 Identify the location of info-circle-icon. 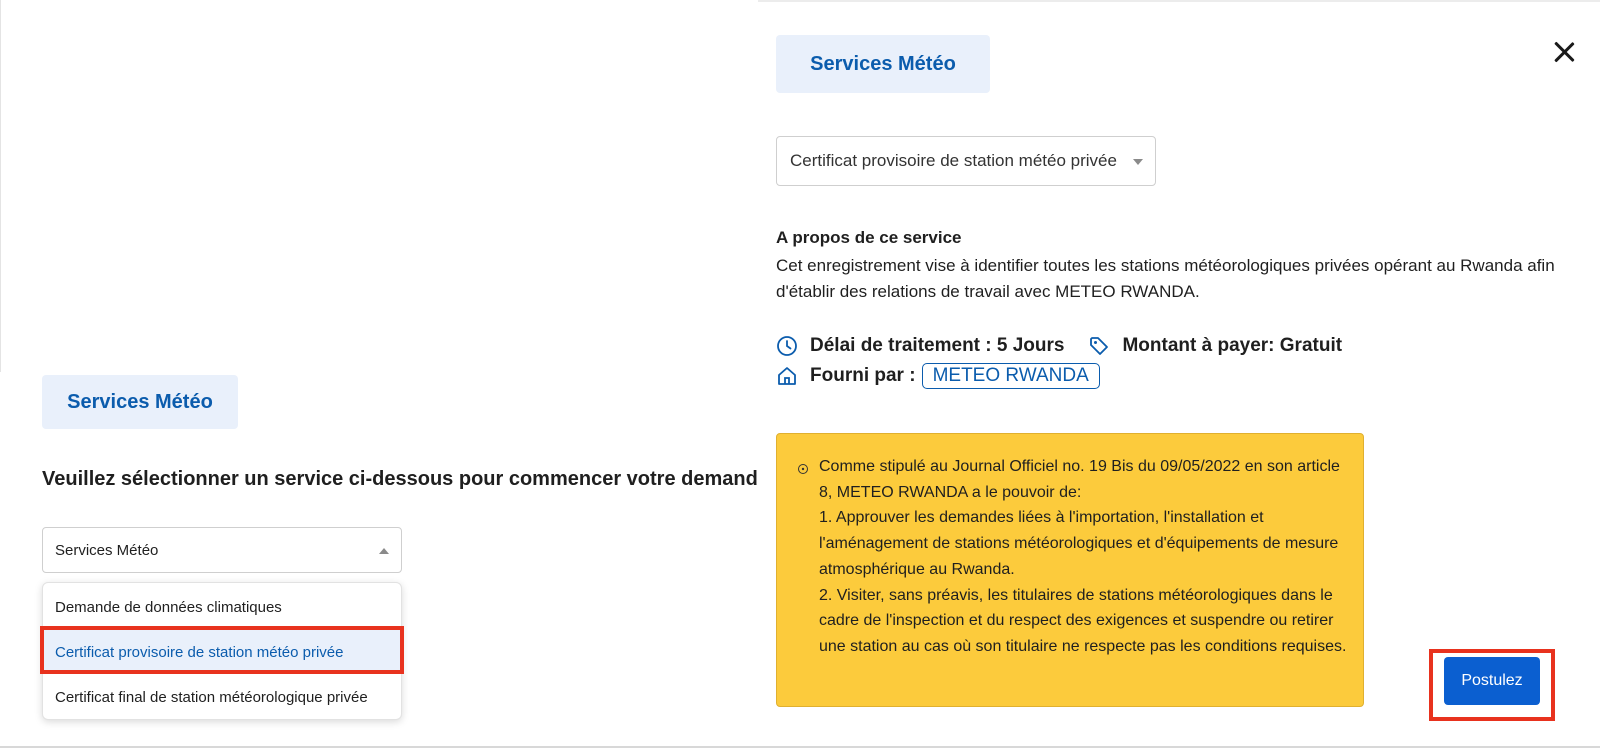
(803, 468).